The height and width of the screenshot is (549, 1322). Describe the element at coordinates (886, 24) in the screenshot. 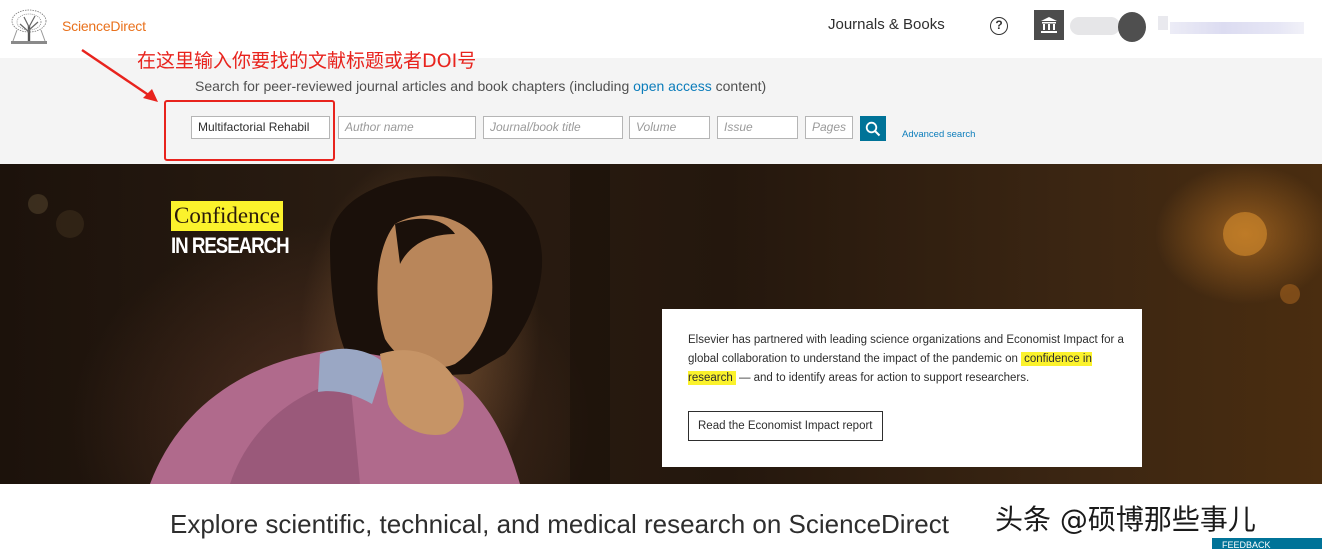

I see `journals-books-link: Journals & Books` at that location.